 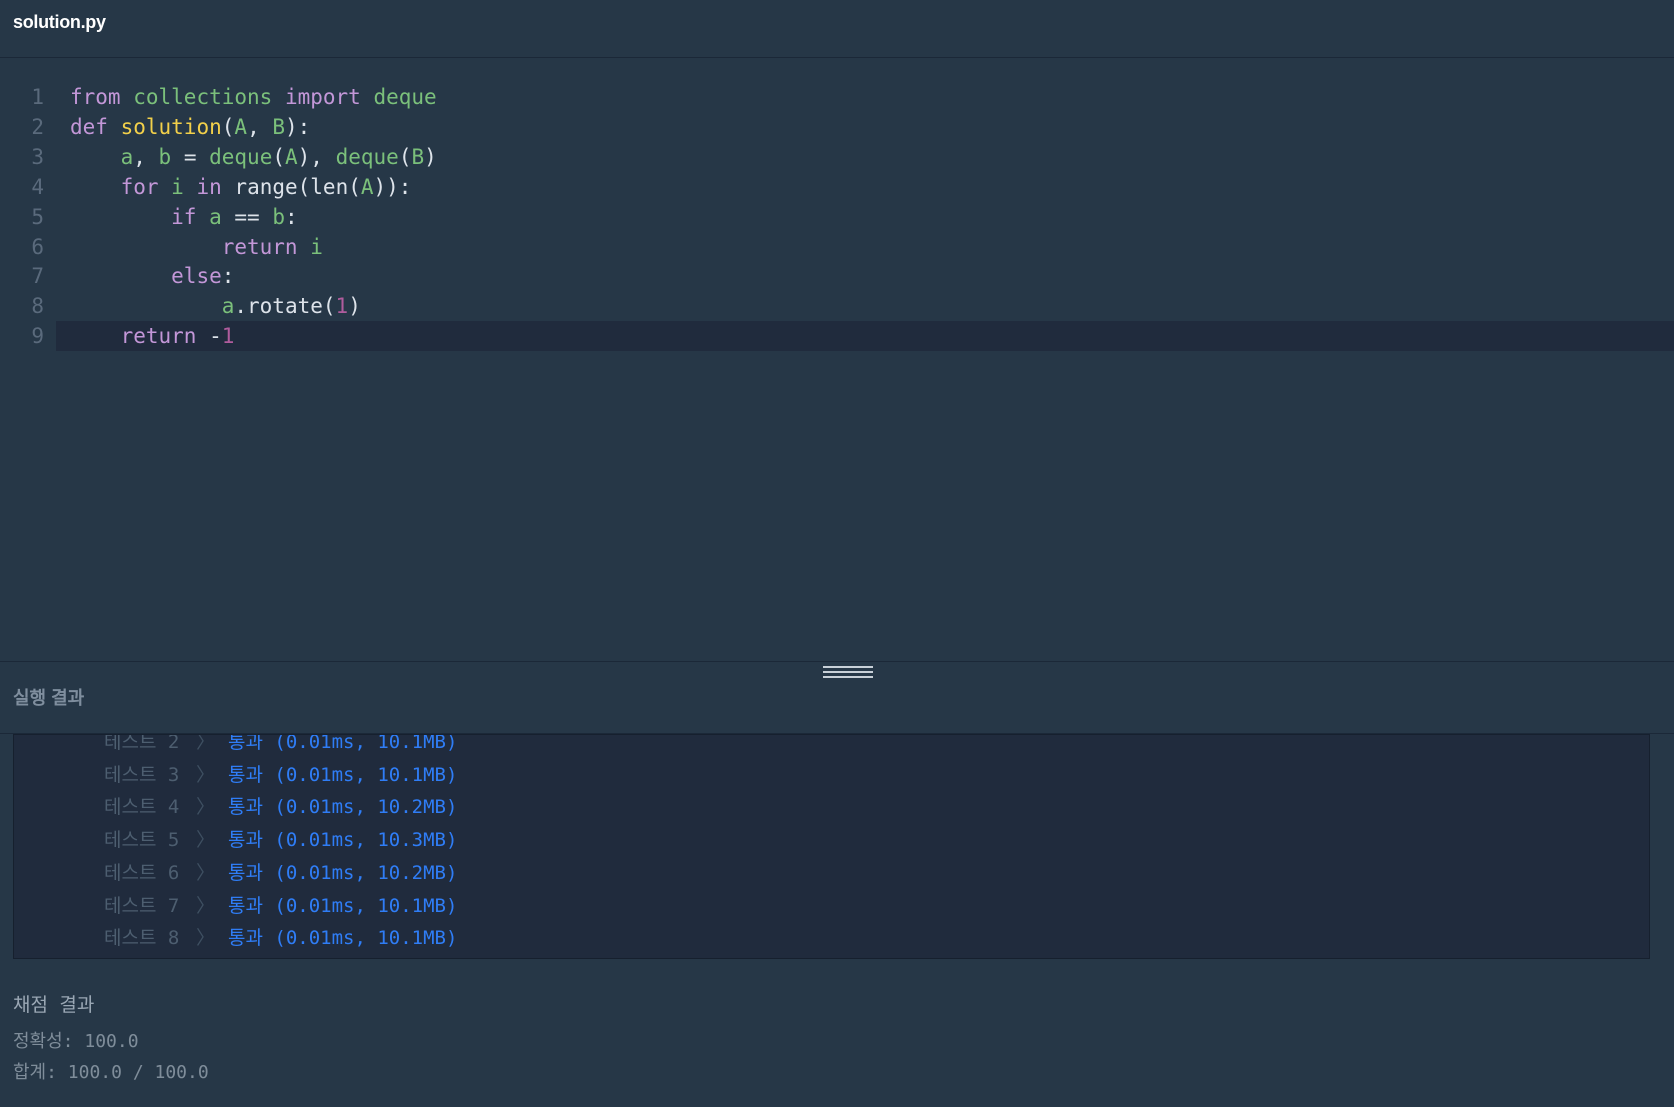 I want to click on code-token: b, so click(x=278, y=216).